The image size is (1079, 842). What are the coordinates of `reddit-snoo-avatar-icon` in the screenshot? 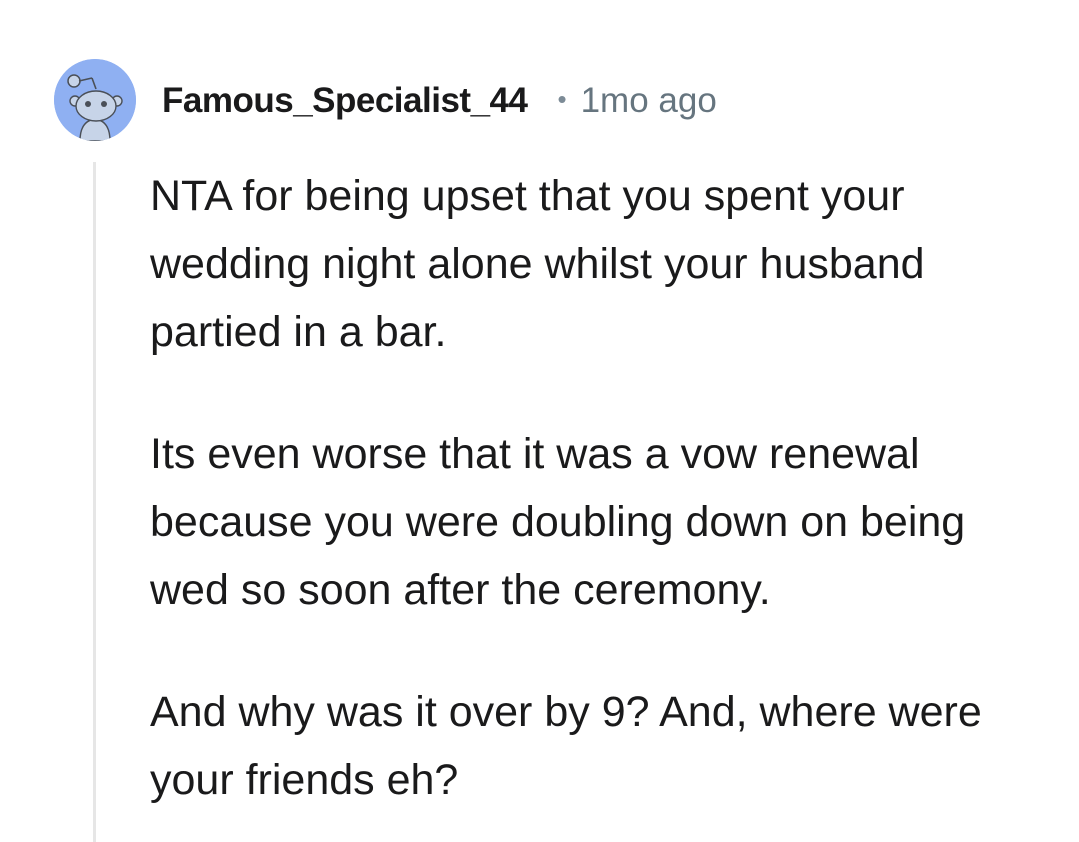 It's located at (95, 100).